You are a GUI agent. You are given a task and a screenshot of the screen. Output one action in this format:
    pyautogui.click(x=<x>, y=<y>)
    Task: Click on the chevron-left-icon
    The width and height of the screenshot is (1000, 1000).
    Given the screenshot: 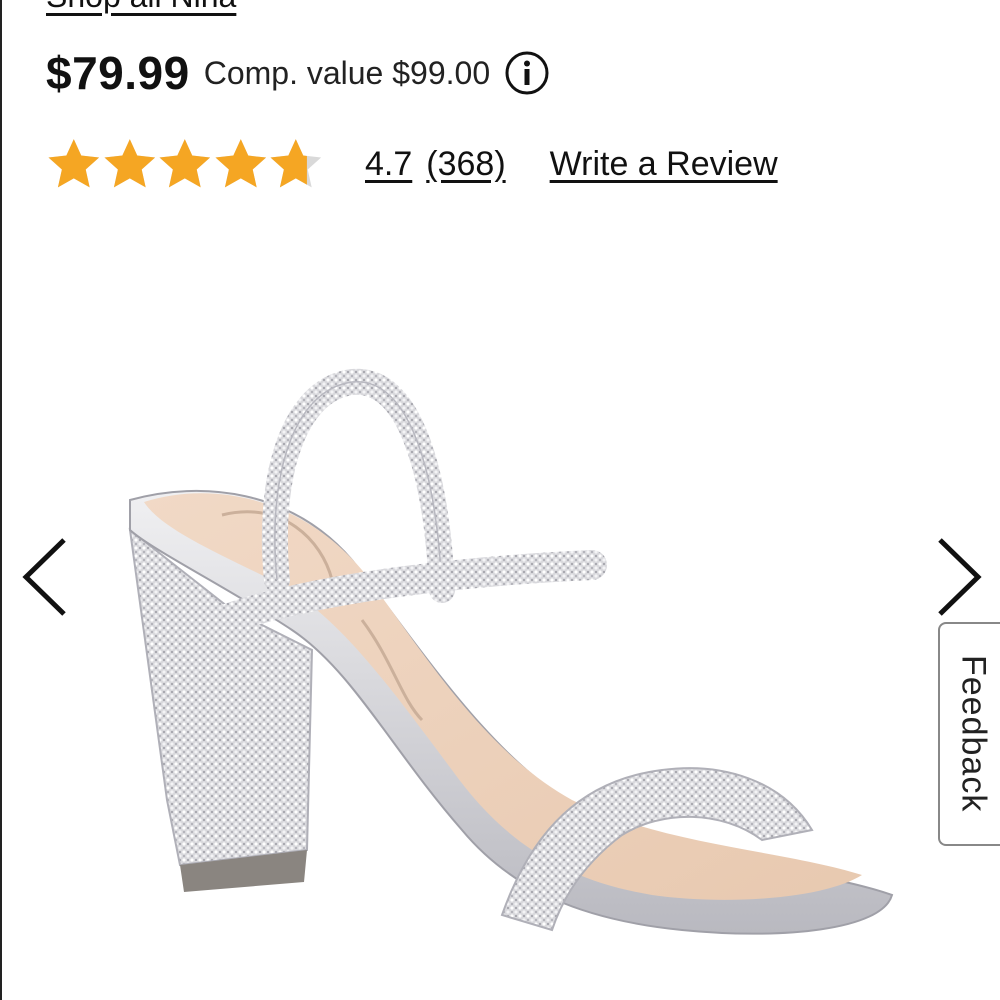 What is the action you would take?
    pyautogui.click(x=44, y=577)
    